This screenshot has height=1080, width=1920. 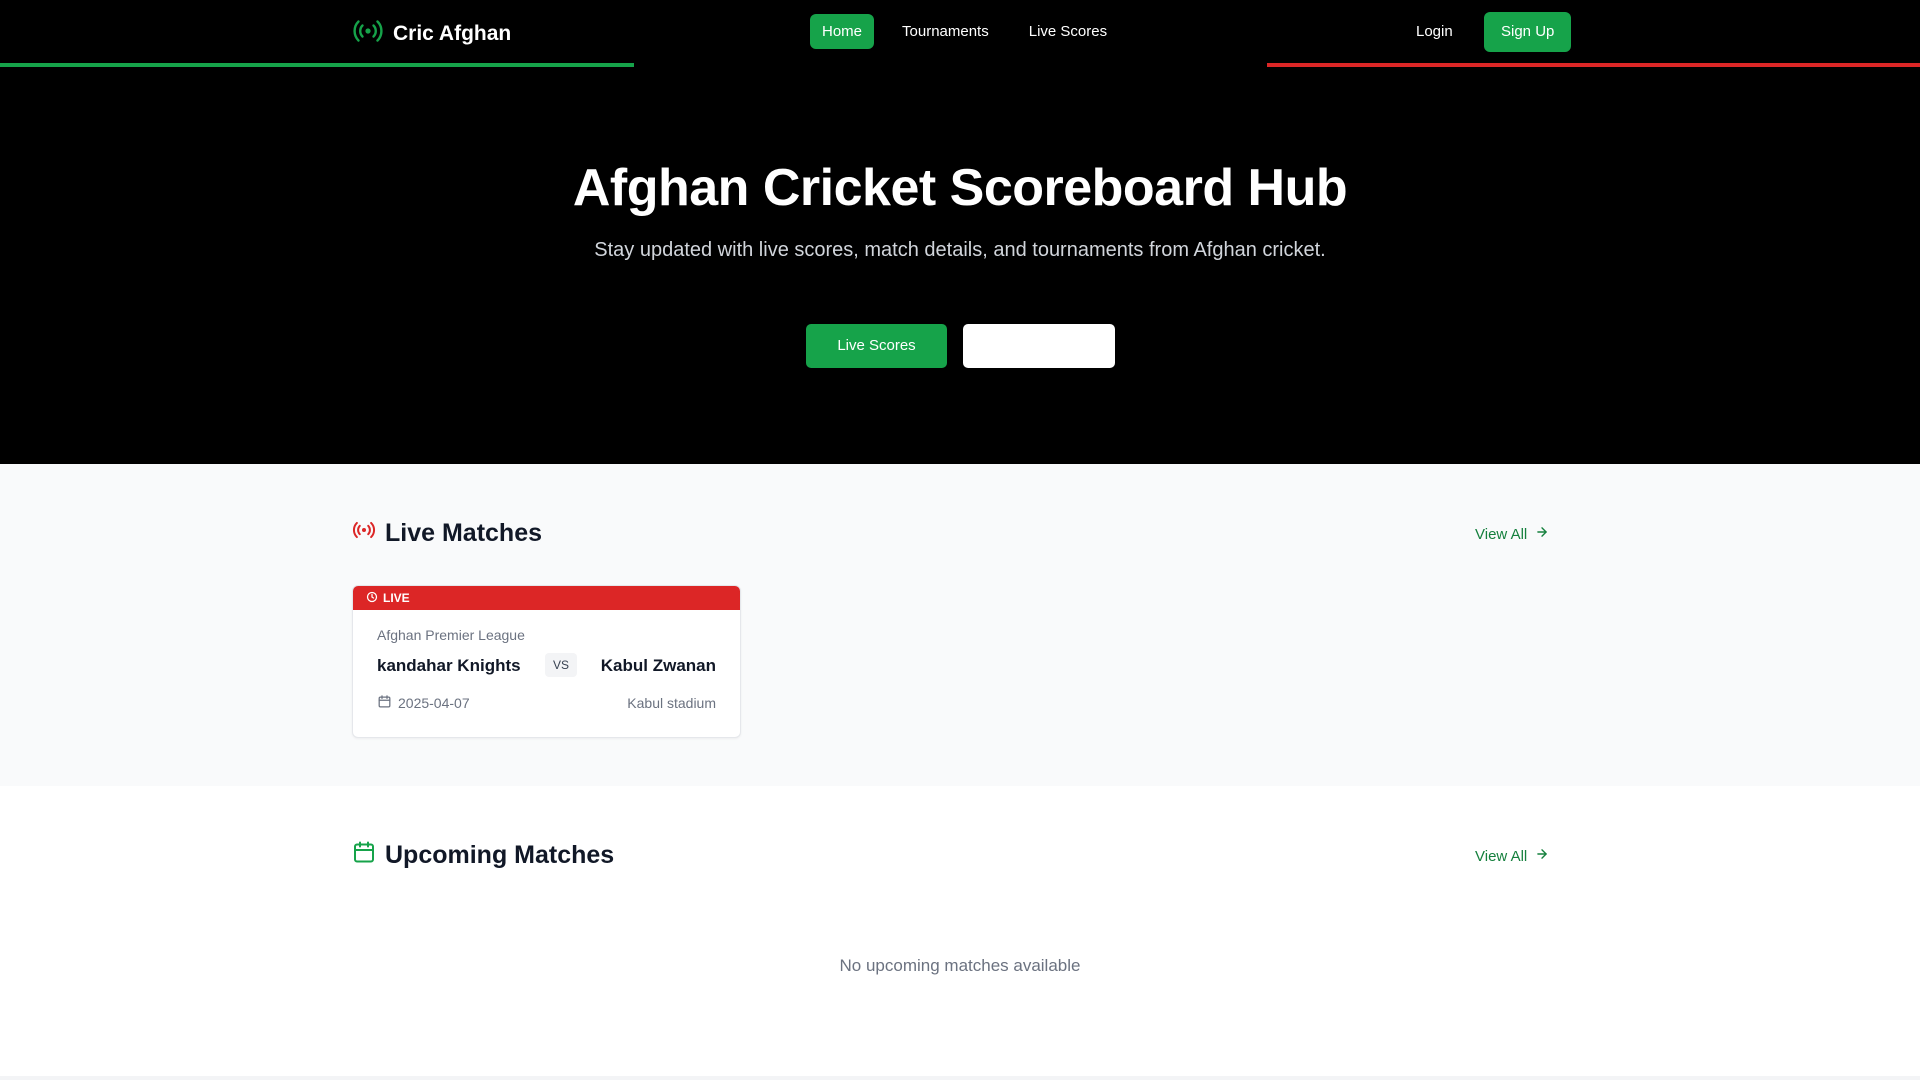 I want to click on live-matches-heading: Live Matches, so click(x=447, y=533).